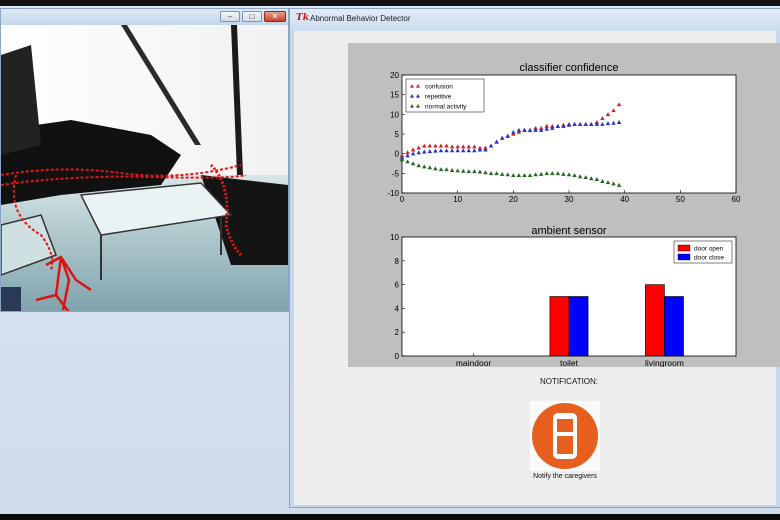  What do you see at coordinates (397, 154) in the screenshot?
I see `confidence-y-tick-label: 0` at bounding box center [397, 154].